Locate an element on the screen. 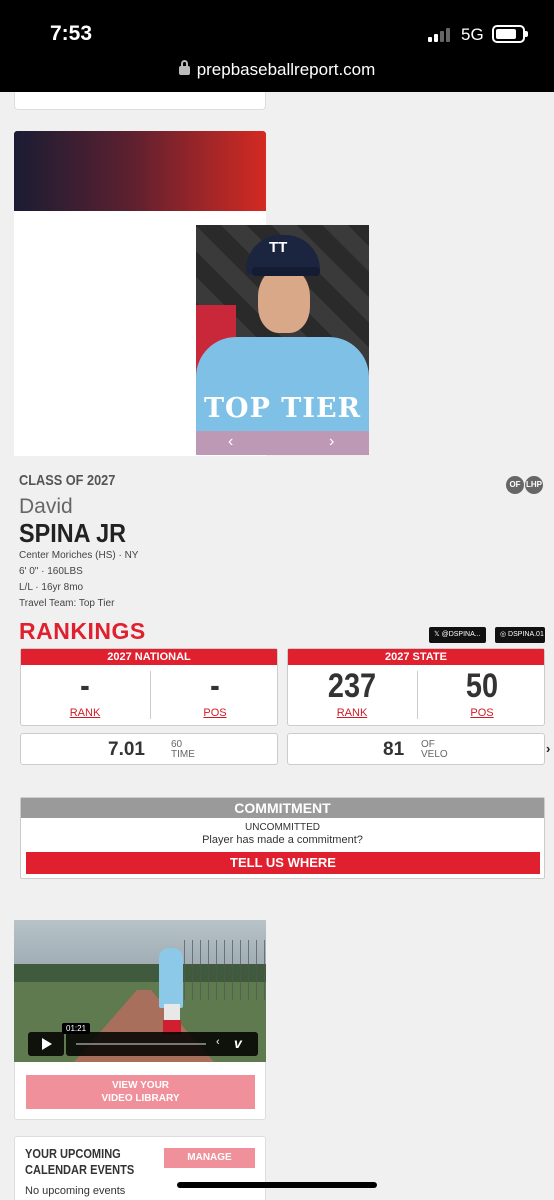 Image resolution: width=554 pixels, height=1200 pixels. state-rank-value: 237 is located at coordinates (352, 686).